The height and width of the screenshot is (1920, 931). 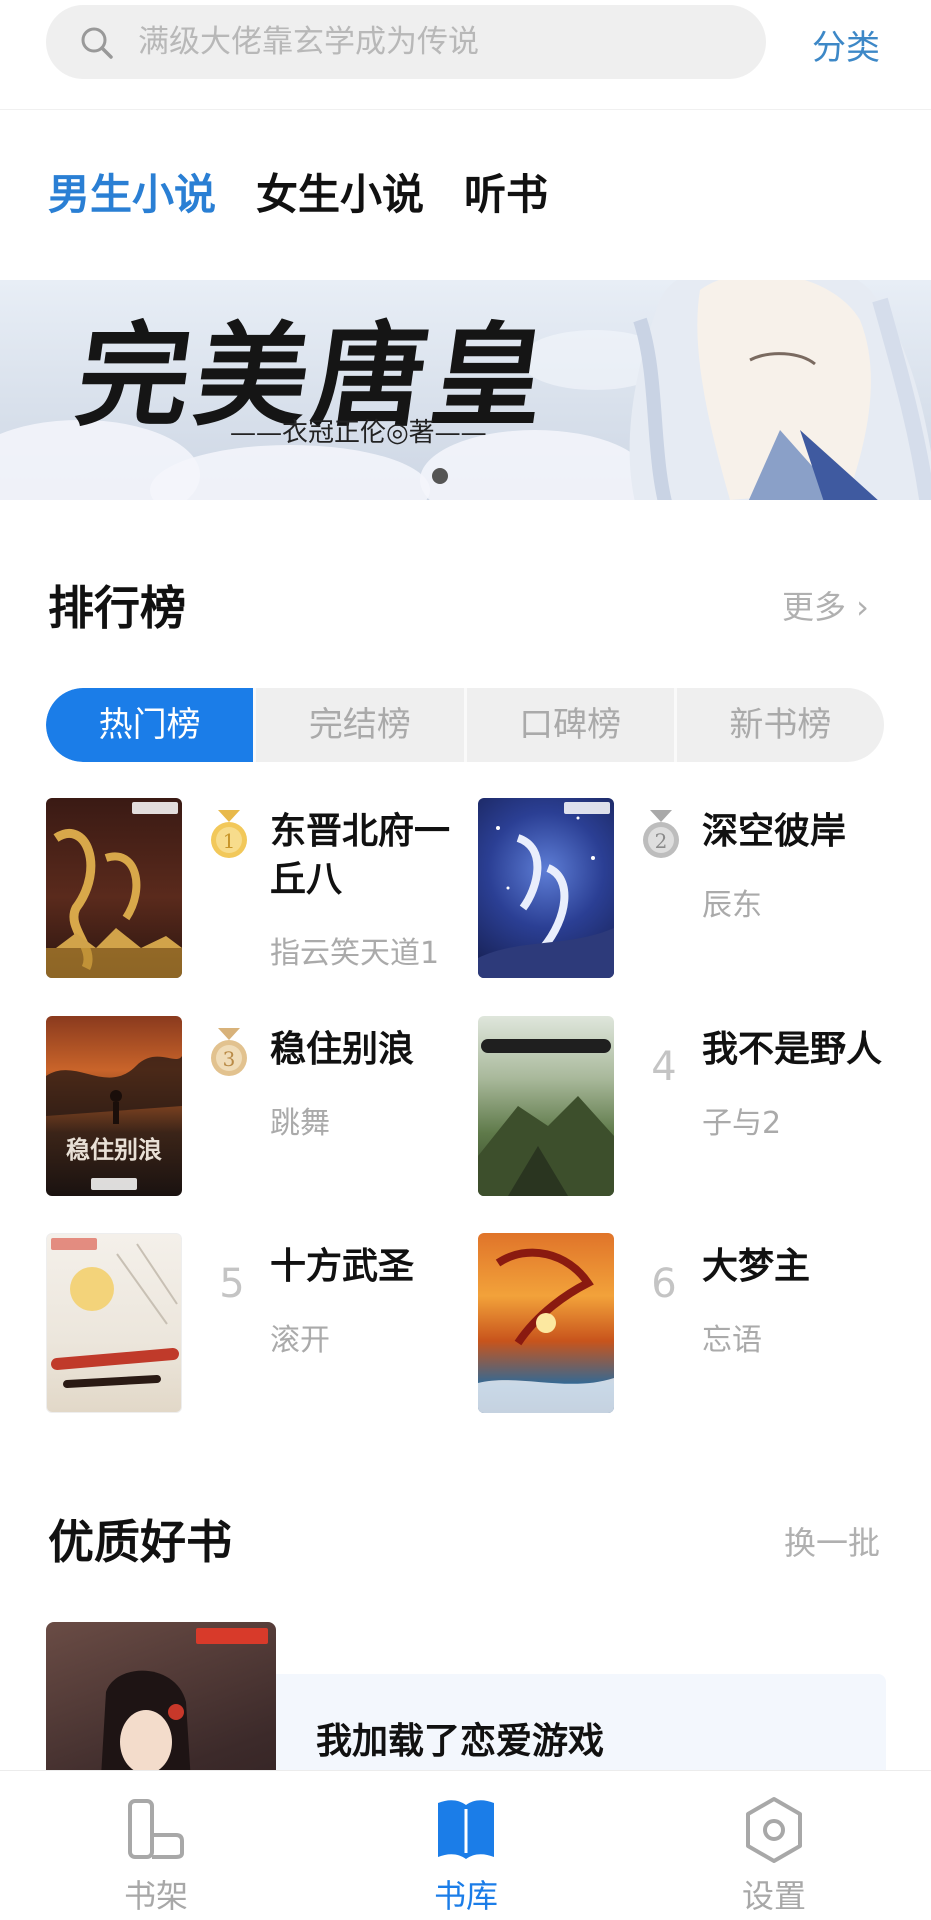 What do you see at coordinates (290, 472) in the screenshot?
I see `banner-cloud` at bounding box center [290, 472].